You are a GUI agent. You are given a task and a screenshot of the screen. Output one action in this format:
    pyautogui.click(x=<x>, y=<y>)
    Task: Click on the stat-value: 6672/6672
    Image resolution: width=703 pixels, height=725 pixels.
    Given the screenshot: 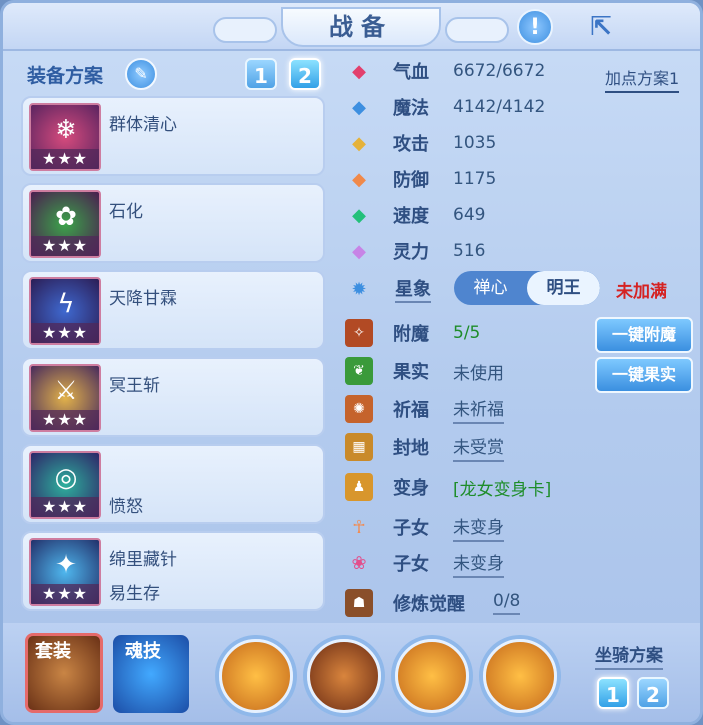 What is the action you would take?
    pyautogui.click(x=499, y=71)
    